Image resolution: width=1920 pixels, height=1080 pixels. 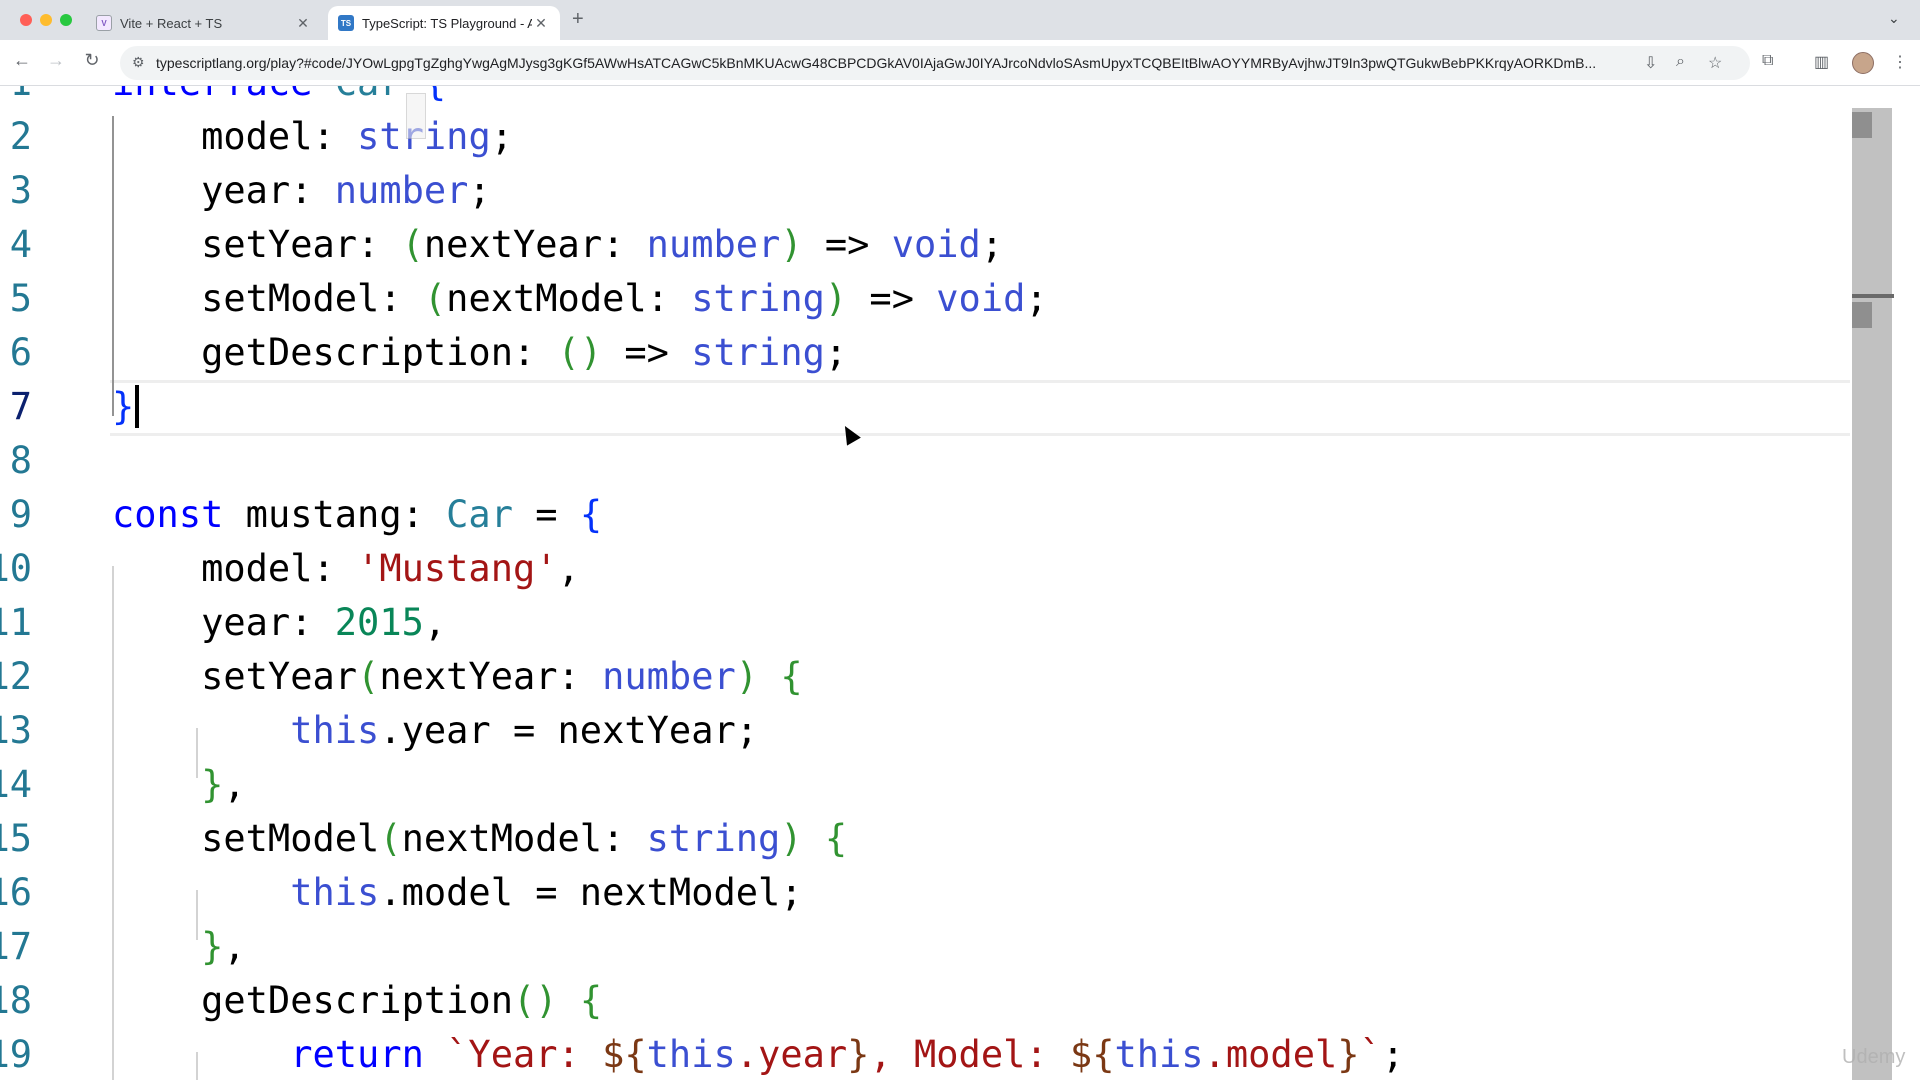 What do you see at coordinates (20, 136) in the screenshot?
I see `line-number: 2` at bounding box center [20, 136].